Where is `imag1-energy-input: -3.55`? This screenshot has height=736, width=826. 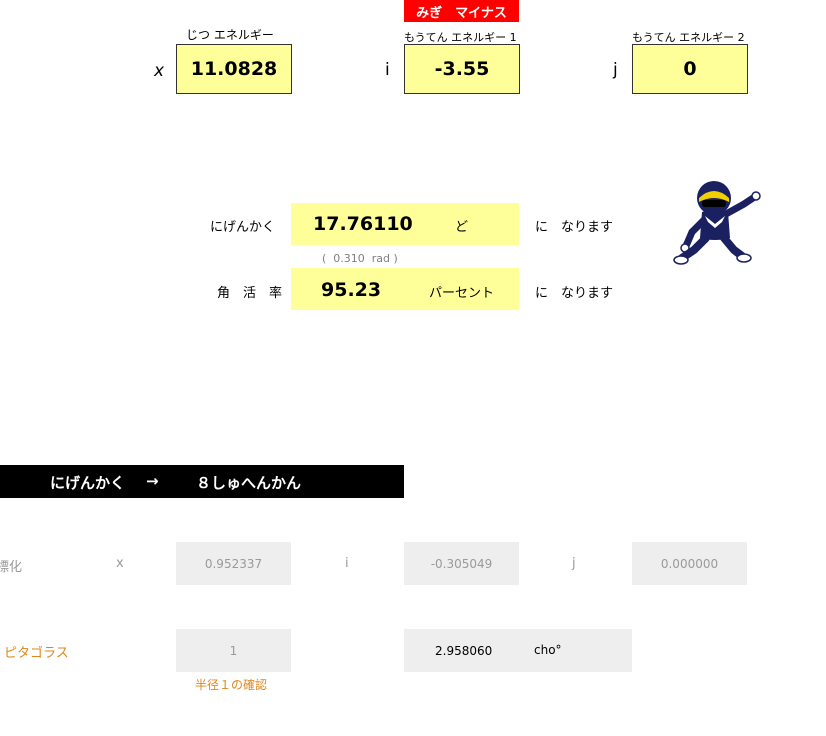 imag1-energy-input: -3.55 is located at coordinates (462, 69).